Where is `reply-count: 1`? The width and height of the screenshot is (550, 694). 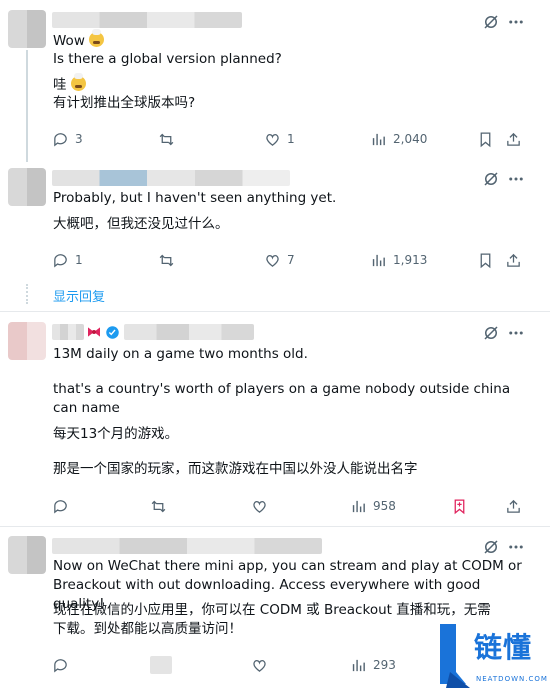
reply-count: 1 is located at coordinates (79, 260).